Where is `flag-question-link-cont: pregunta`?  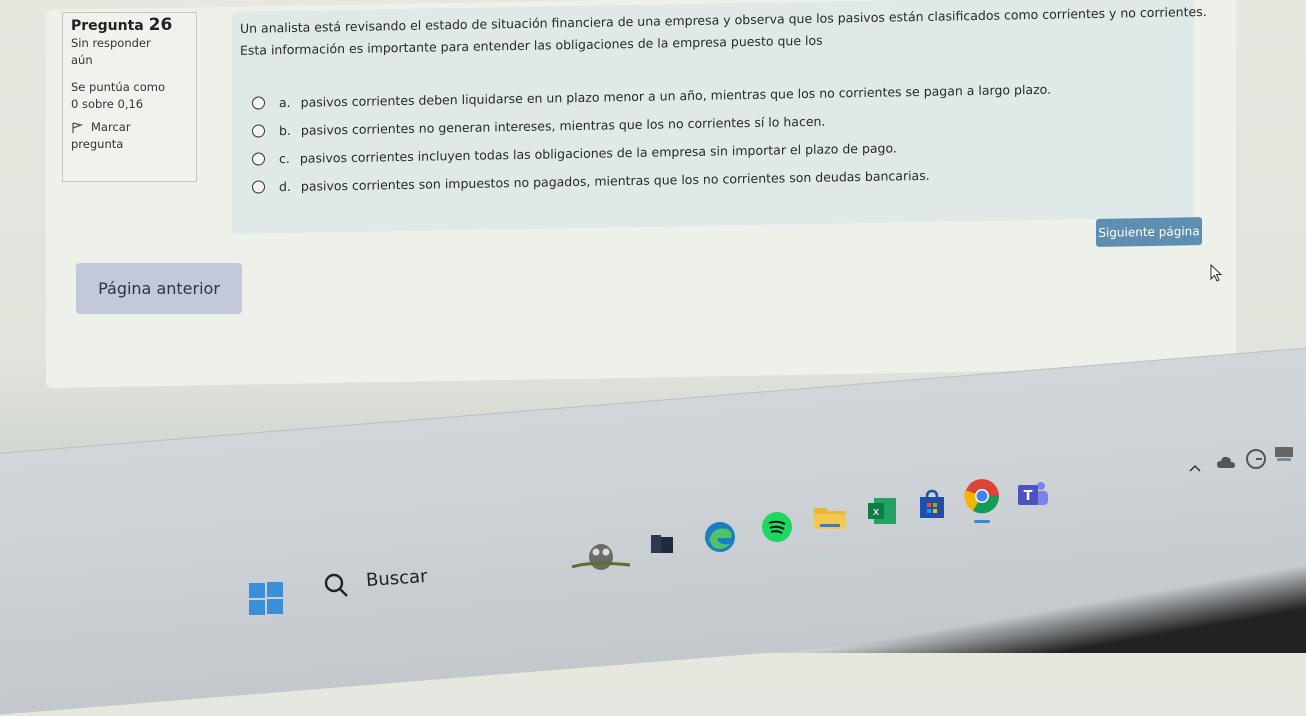 flag-question-link-cont: pregunta is located at coordinates (129, 144).